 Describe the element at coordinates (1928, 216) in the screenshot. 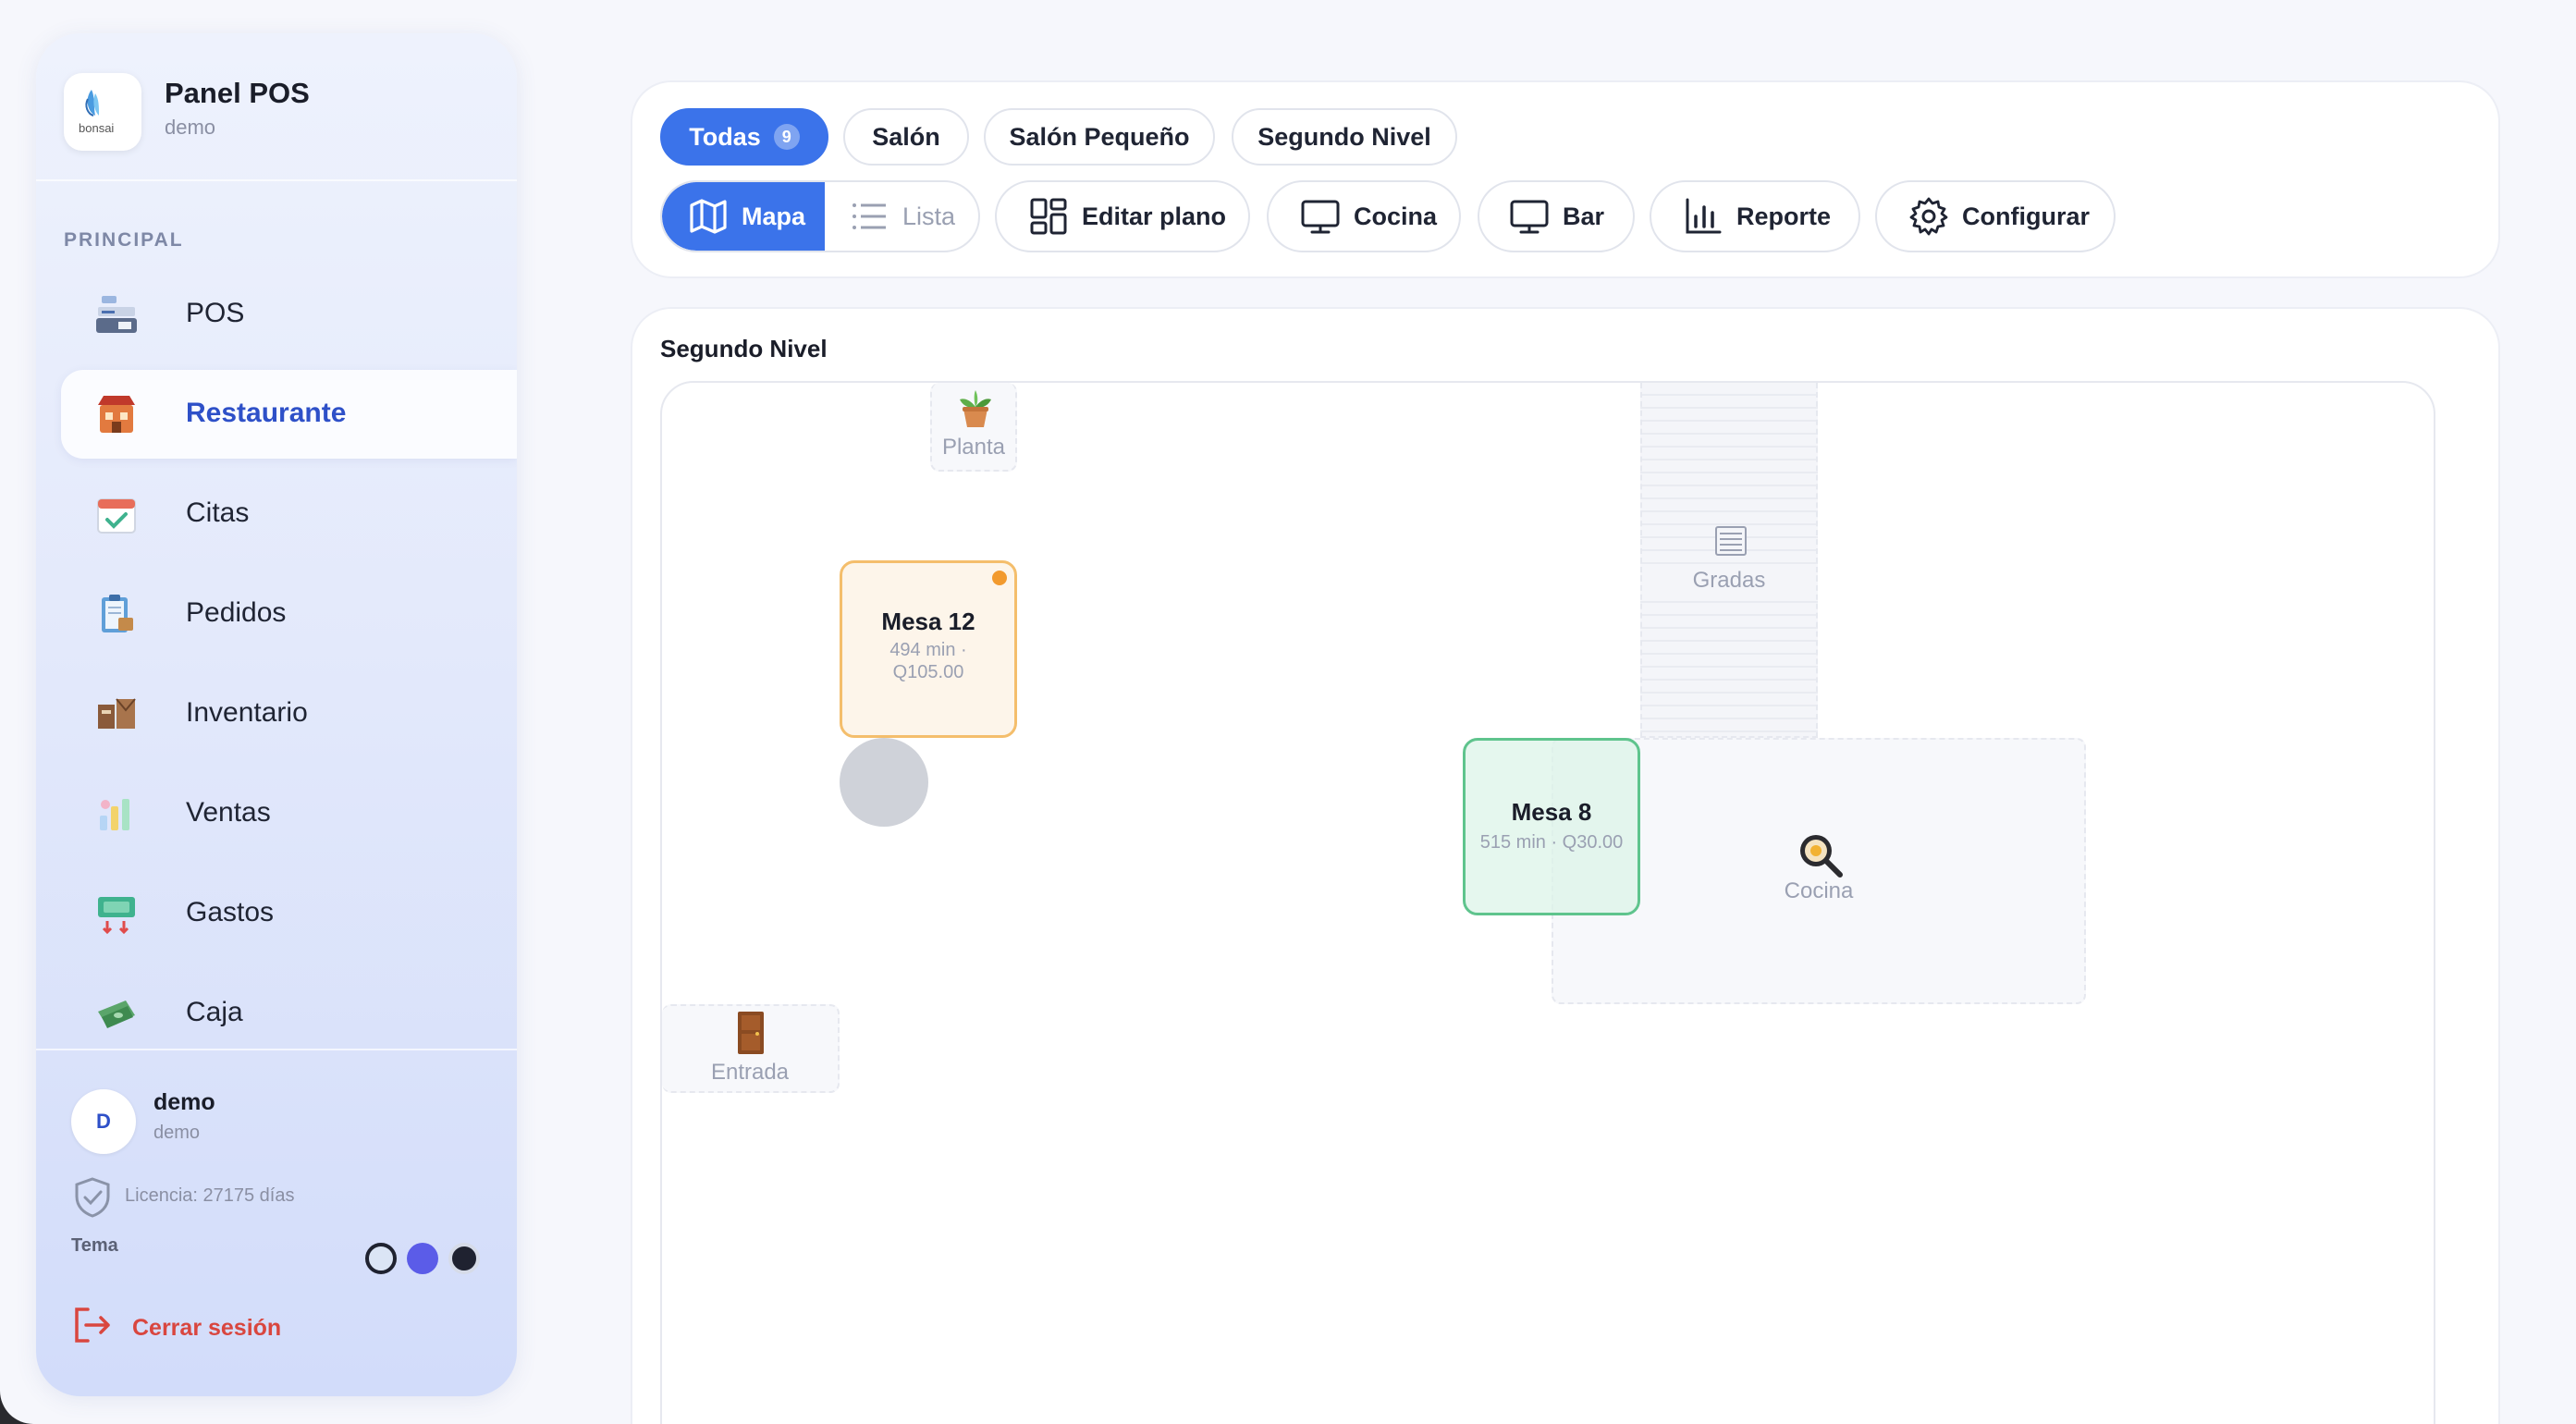

I see `gear-icon` at that location.